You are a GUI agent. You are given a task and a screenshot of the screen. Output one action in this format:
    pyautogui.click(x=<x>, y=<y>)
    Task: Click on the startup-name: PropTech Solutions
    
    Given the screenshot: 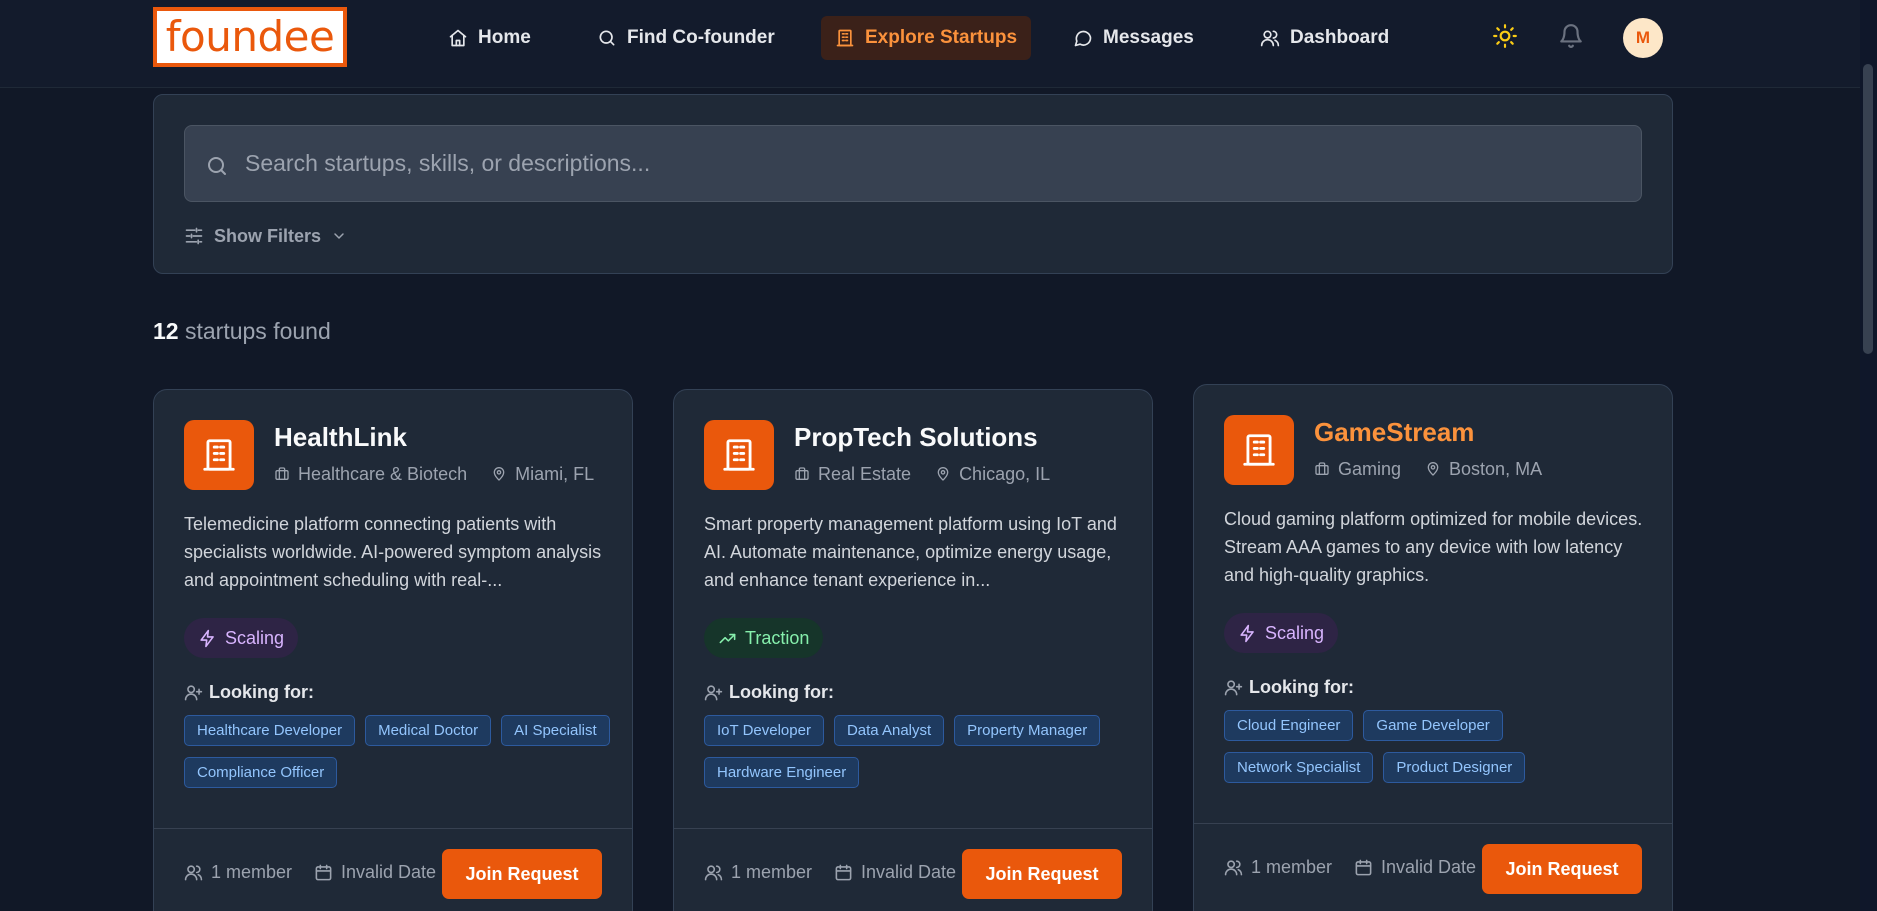 What is the action you would take?
    pyautogui.click(x=916, y=437)
    